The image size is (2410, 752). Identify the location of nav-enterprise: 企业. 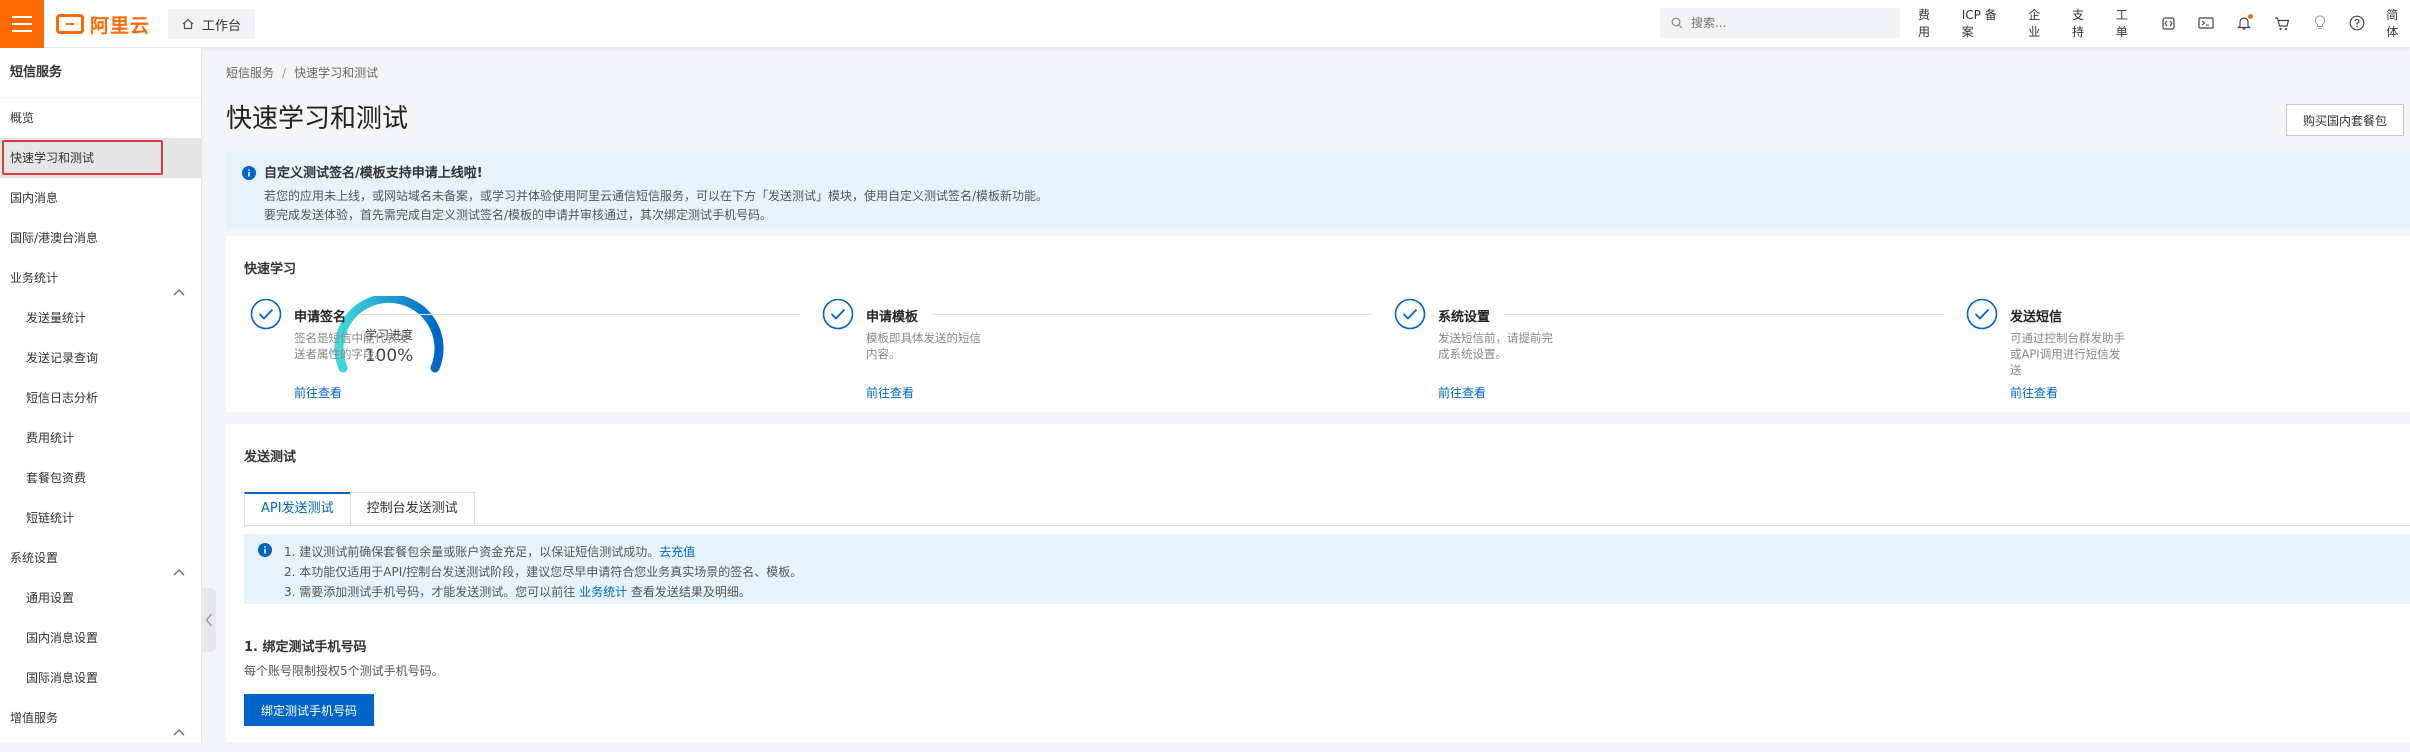
(2040, 23).